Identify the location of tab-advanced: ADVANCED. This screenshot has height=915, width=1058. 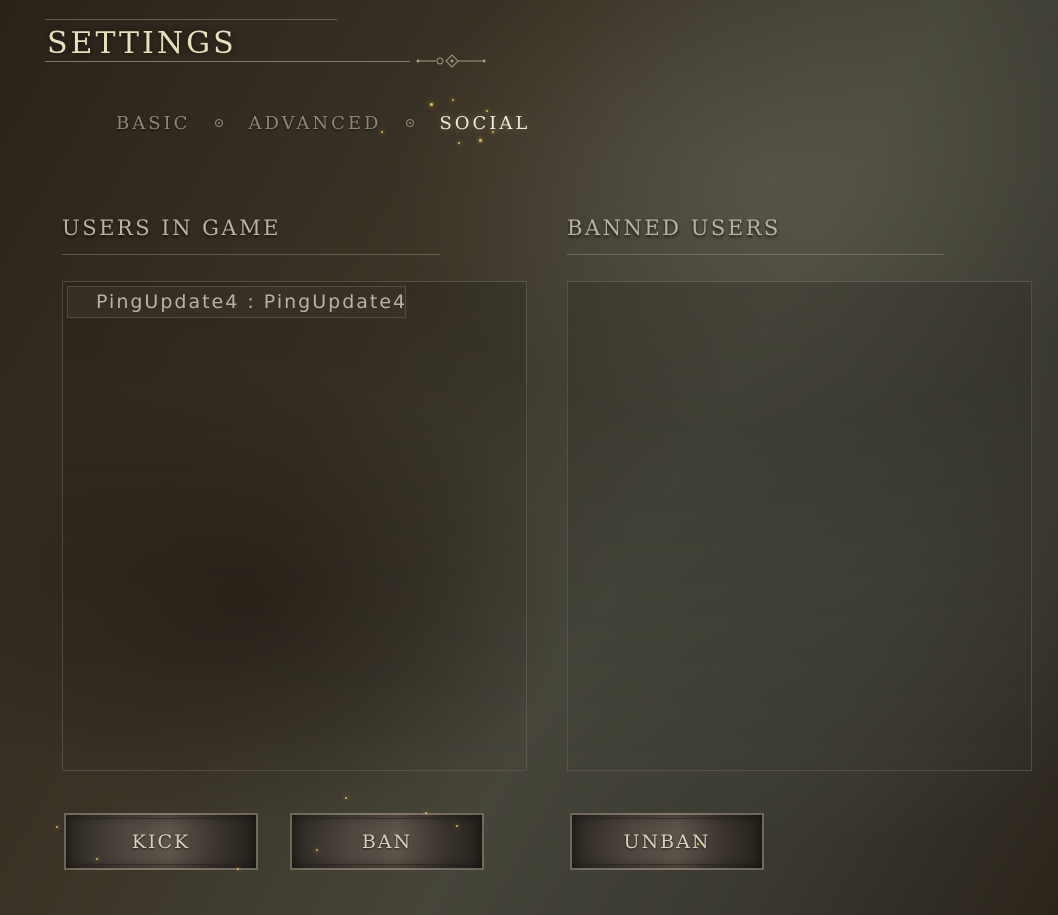
(314, 123).